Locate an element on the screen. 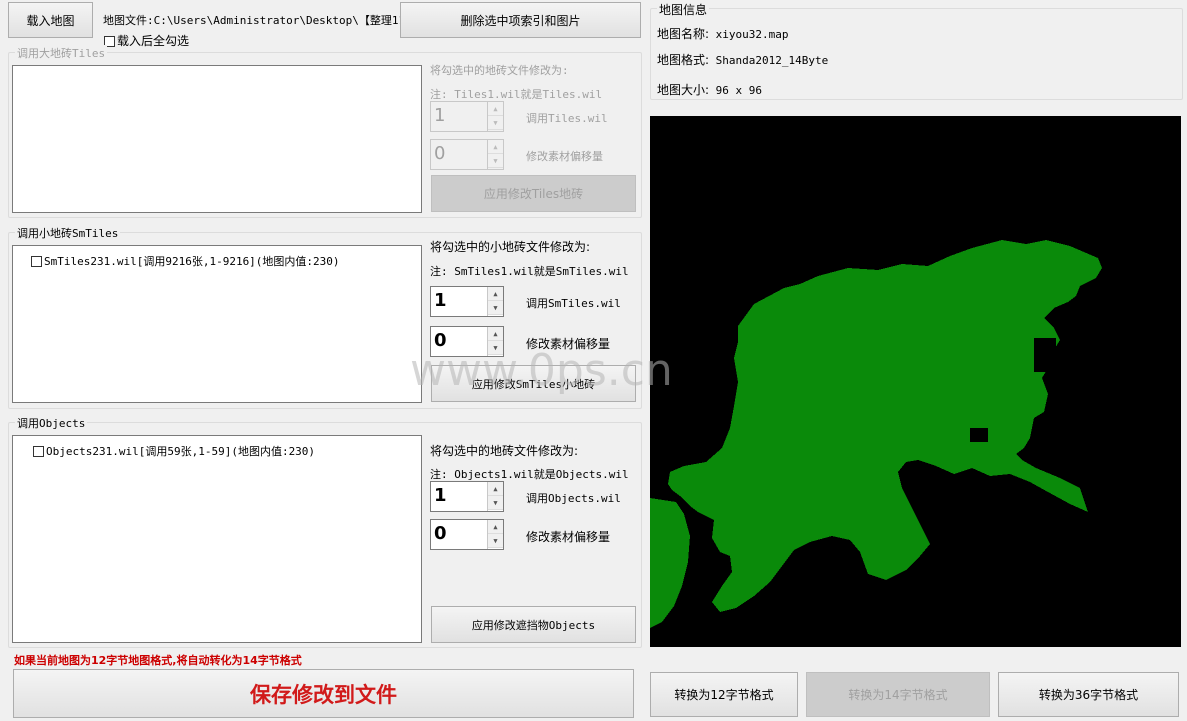 The width and height of the screenshot is (1187, 721). convert-14byte-button: 转换为14字节格式 is located at coordinates (898, 694).